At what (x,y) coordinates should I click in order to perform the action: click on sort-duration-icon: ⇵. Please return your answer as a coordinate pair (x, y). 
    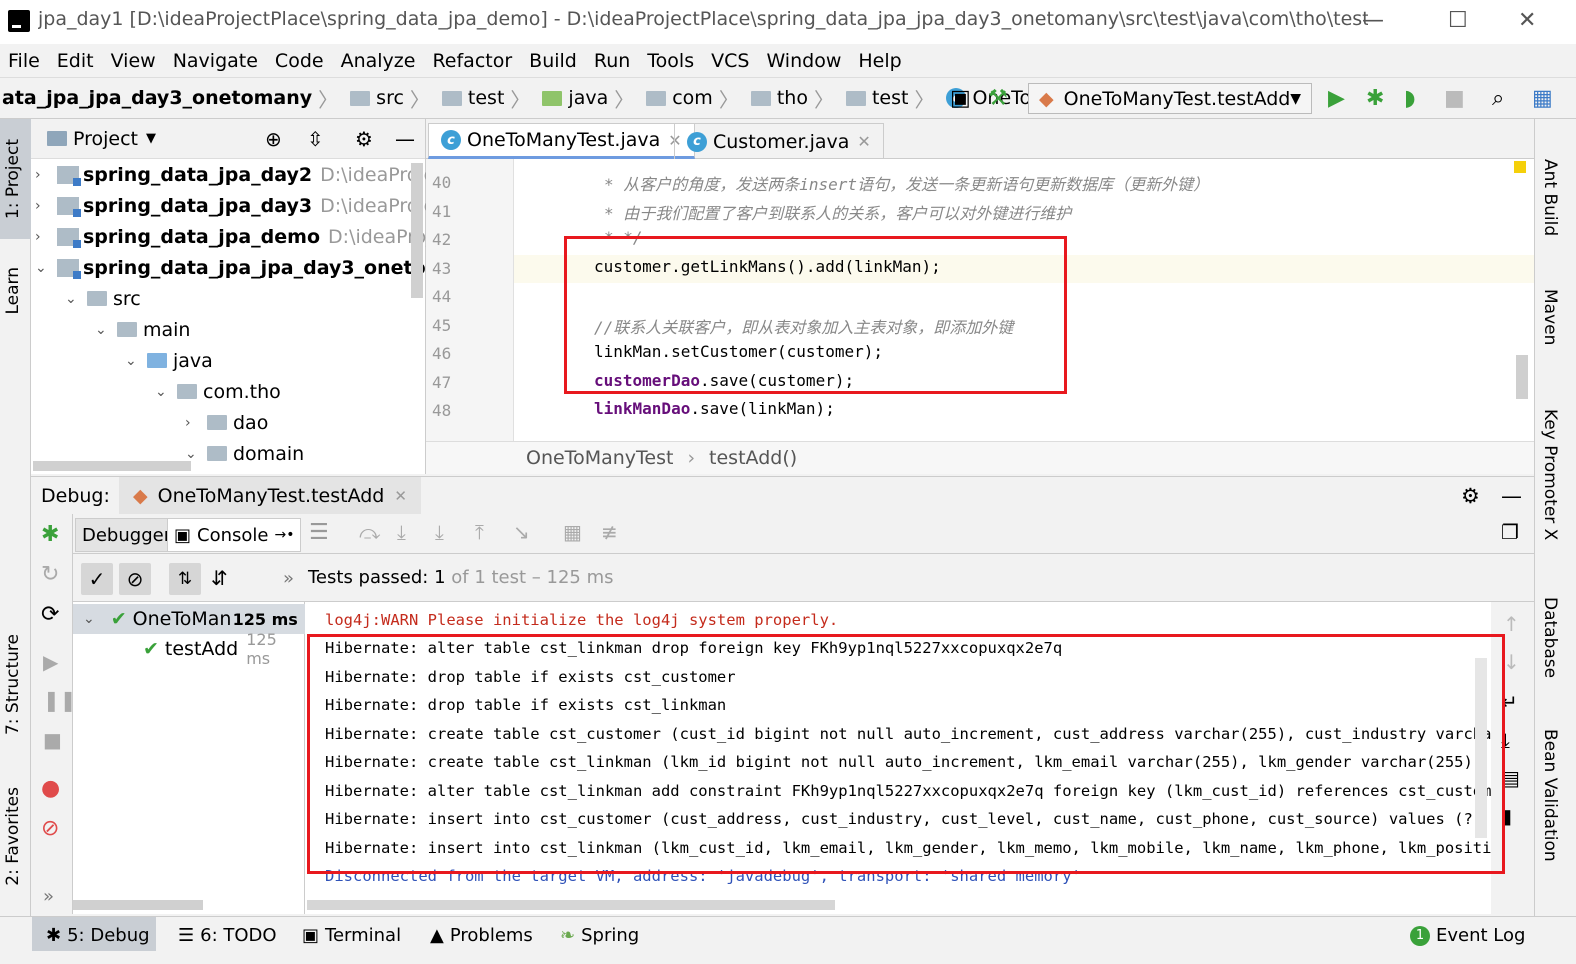
    Looking at the image, I should click on (219, 578).